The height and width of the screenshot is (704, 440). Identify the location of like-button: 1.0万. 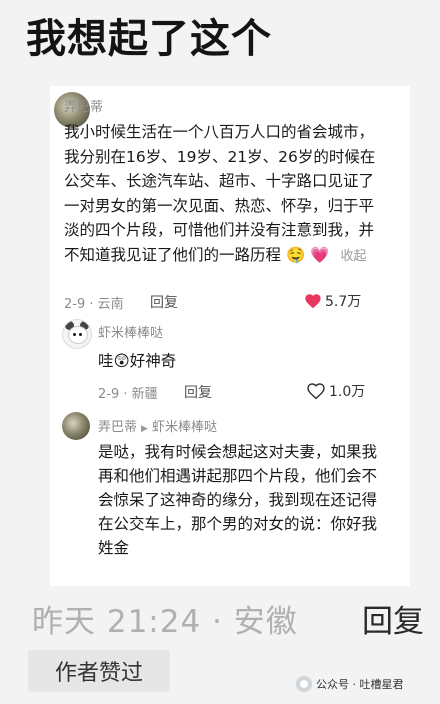
(335, 391).